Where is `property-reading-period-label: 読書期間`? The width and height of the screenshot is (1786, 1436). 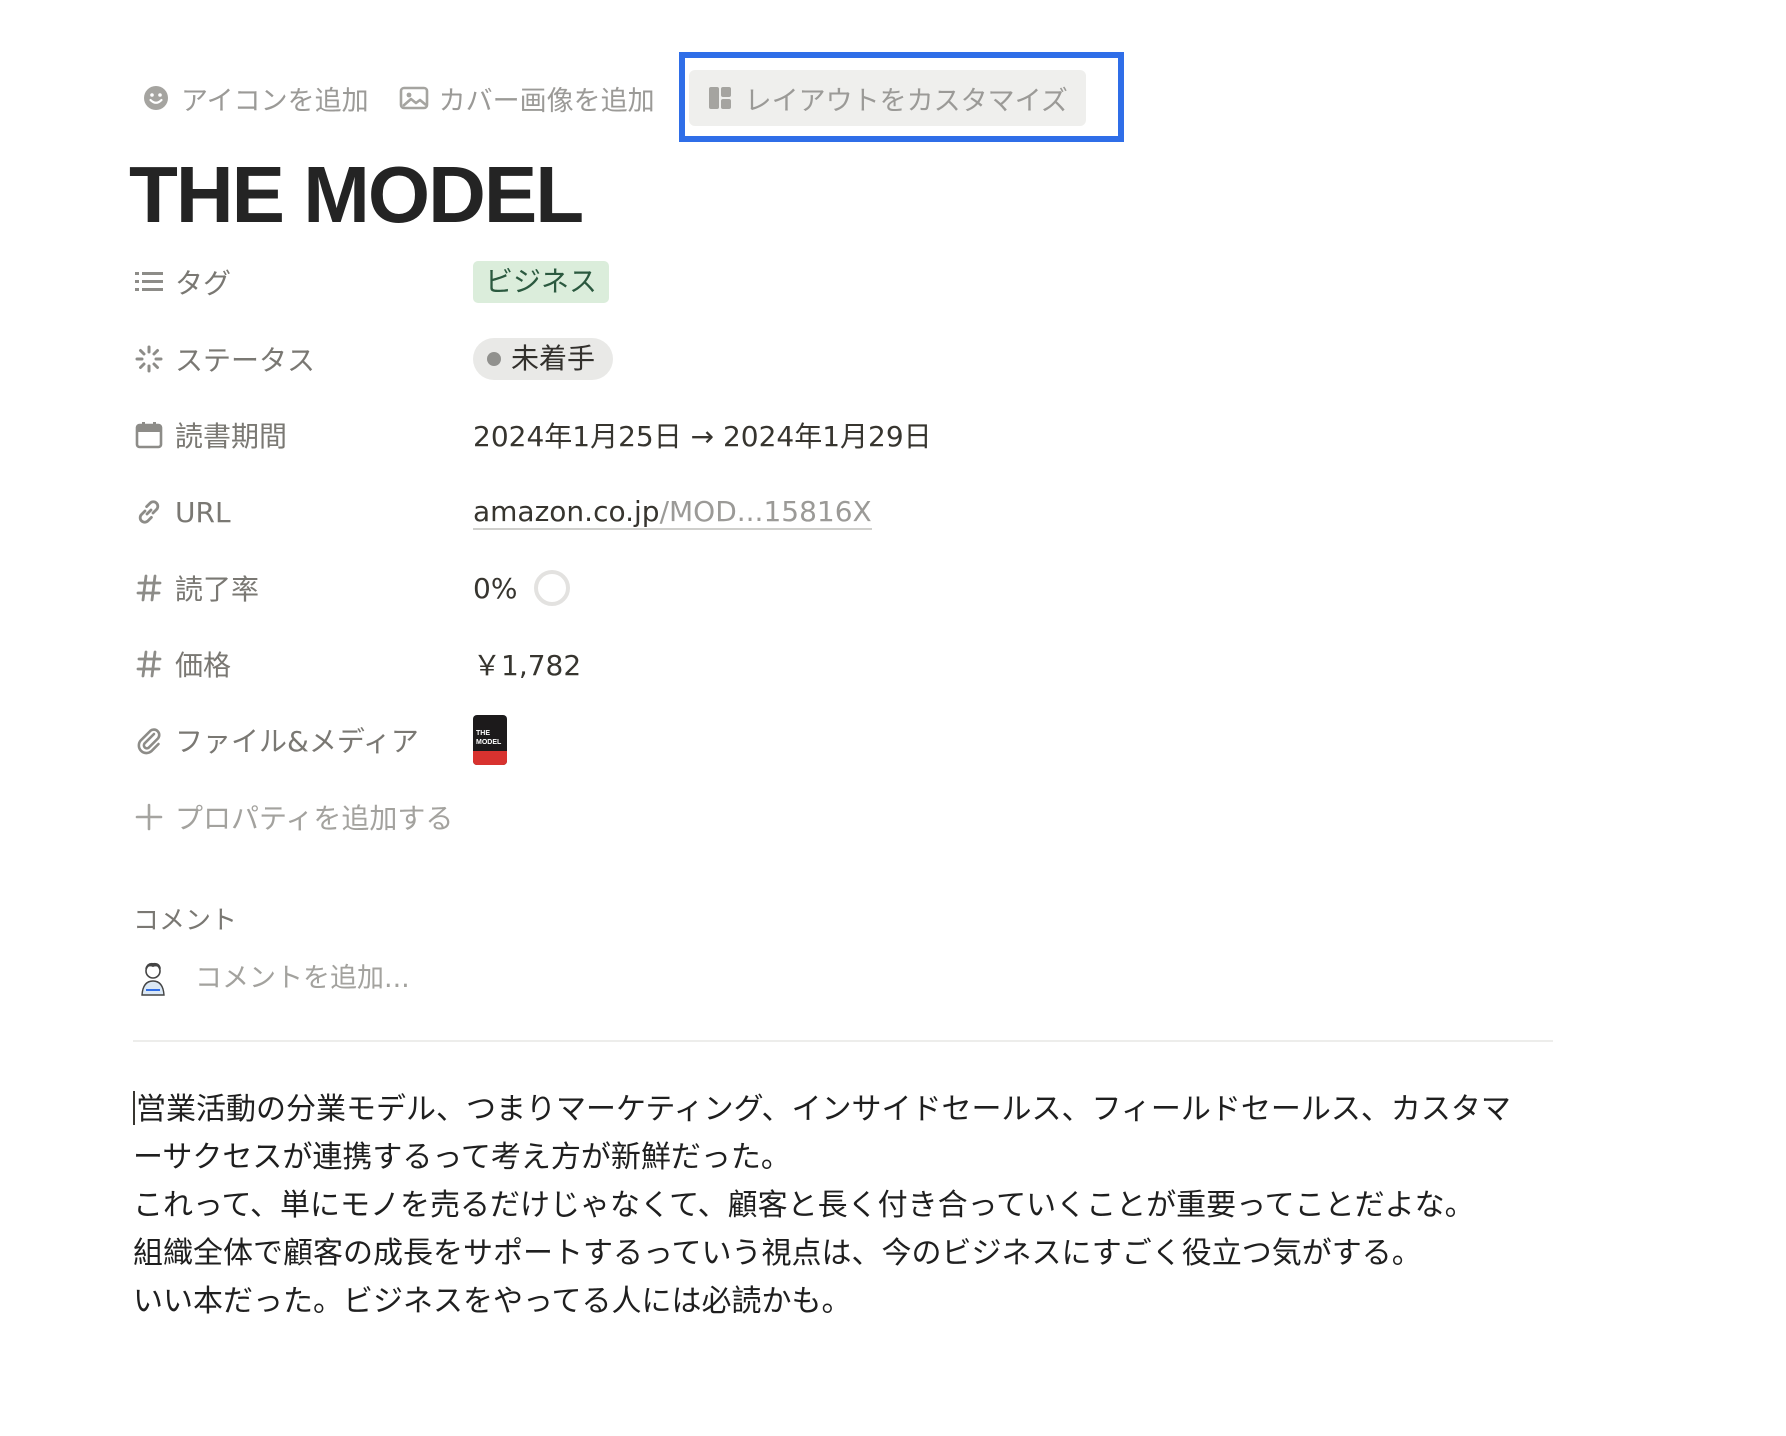
property-reading-period-label: 読書期間 is located at coordinates (231, 436).